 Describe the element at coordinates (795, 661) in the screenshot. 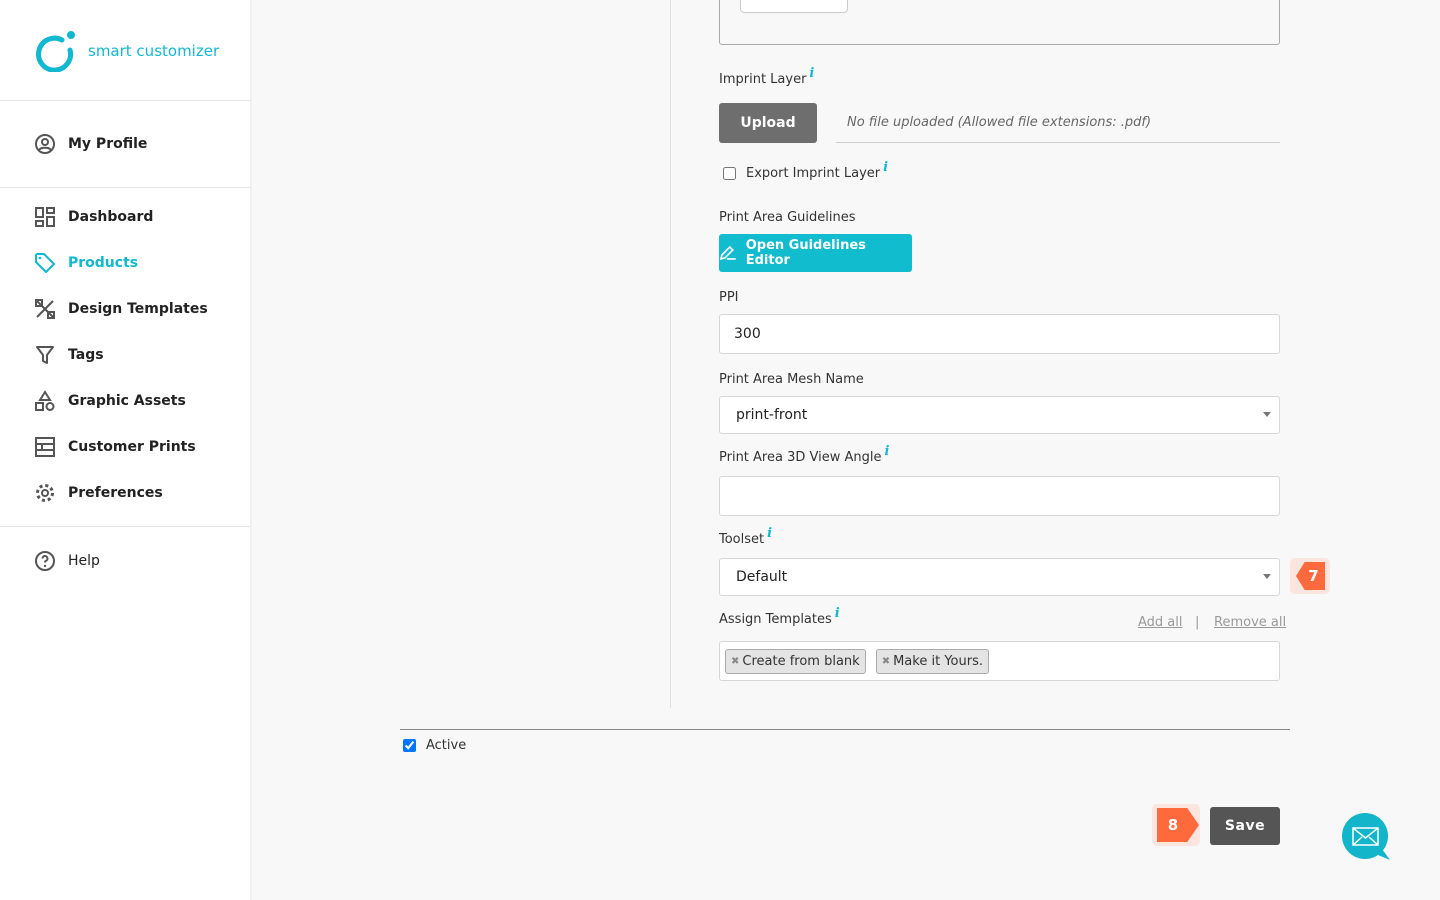

I see `template-tag: ✖ Create from blank` at that location.